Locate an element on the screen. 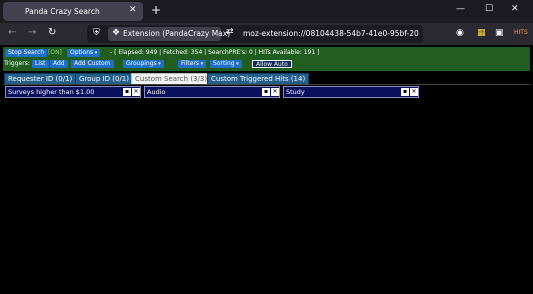 The image size is (533, 294). close-window-icon: ✕ is located at coordinates (515, 9).